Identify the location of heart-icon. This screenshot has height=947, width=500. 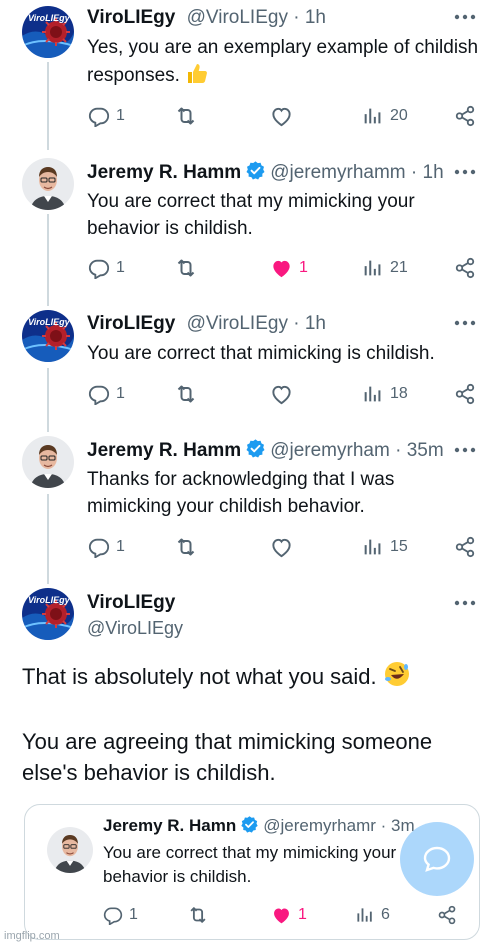
(281, 394).